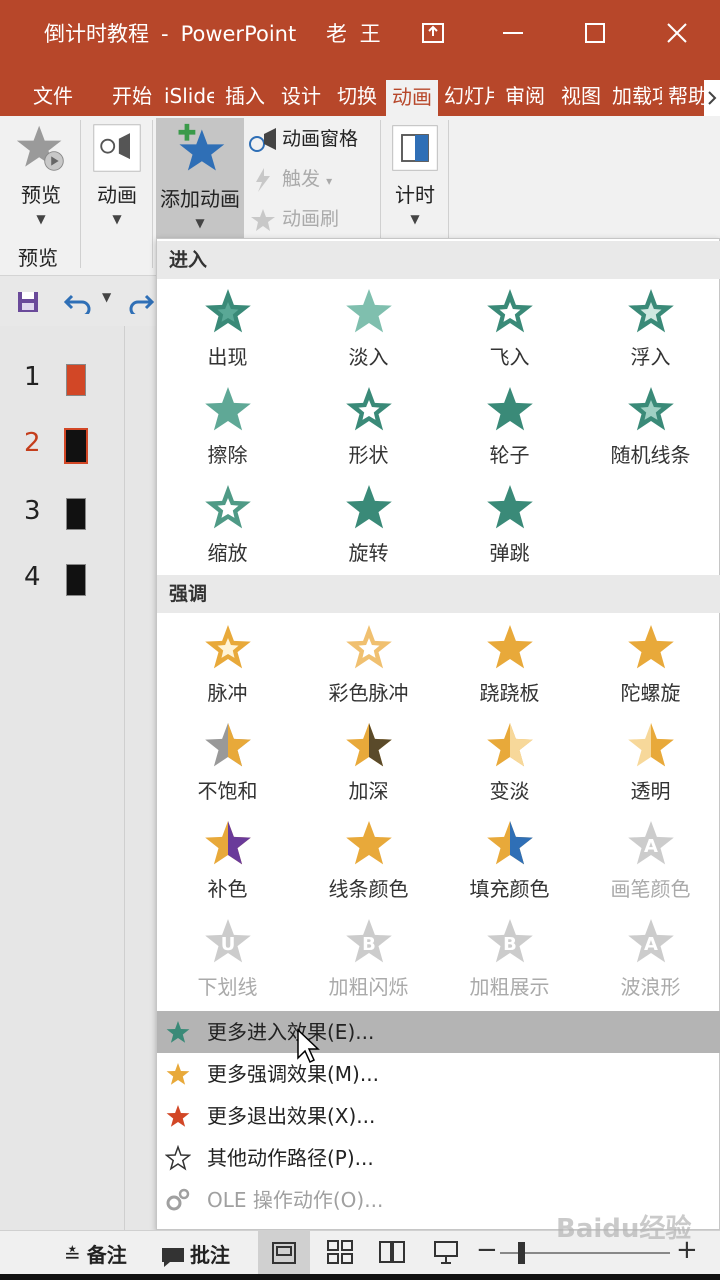 The height and width of the screenshot is (1280, 720). Describe the element at coordinates (60, 581) in the screenshot. I see `slide-thumbnail-4: 4` at that location.